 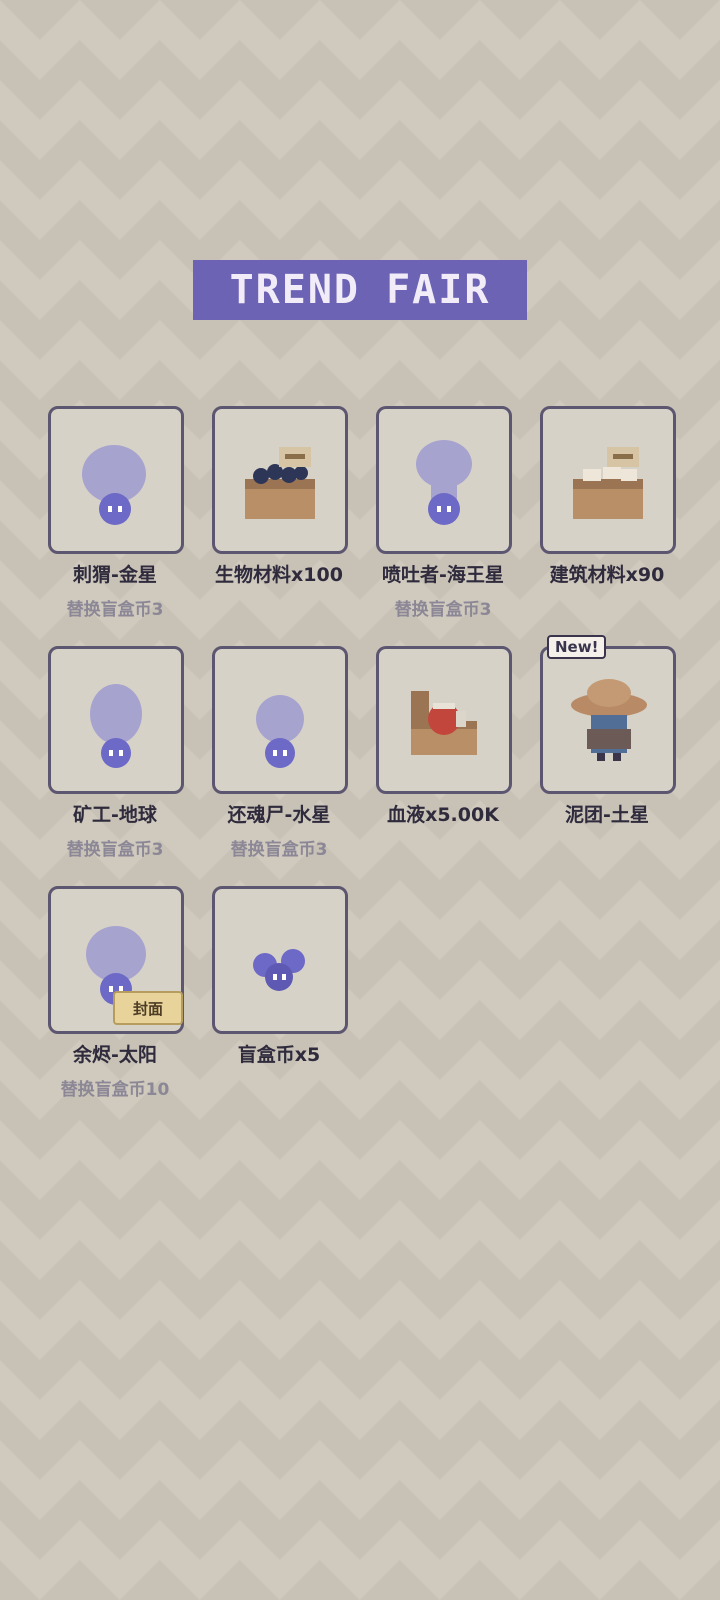 What do you see at coordinates (443, 575) in the screenshot?
I see `reward-label: 喷吐者-海王星` at bounding box center [443, 575].